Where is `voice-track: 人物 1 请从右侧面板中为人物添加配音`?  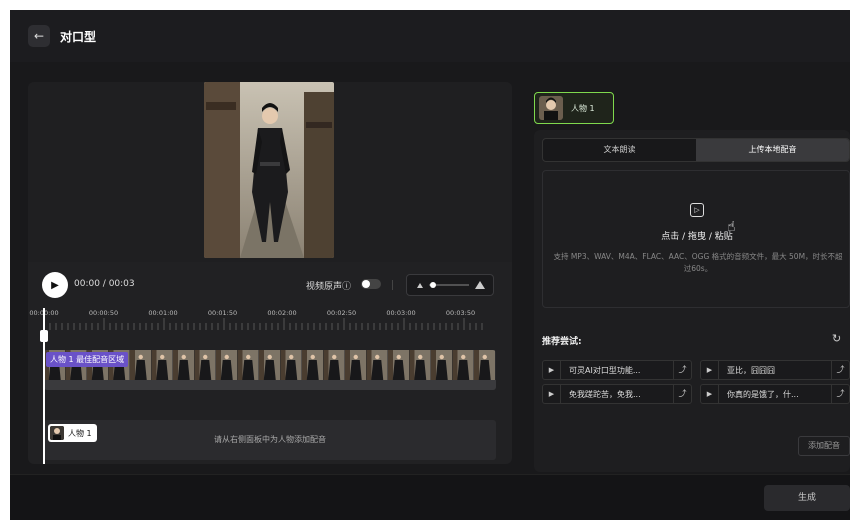
voice-track: 人物 1 请从右侧面板中为人物添加配音 is located at coordinates (270, 440).